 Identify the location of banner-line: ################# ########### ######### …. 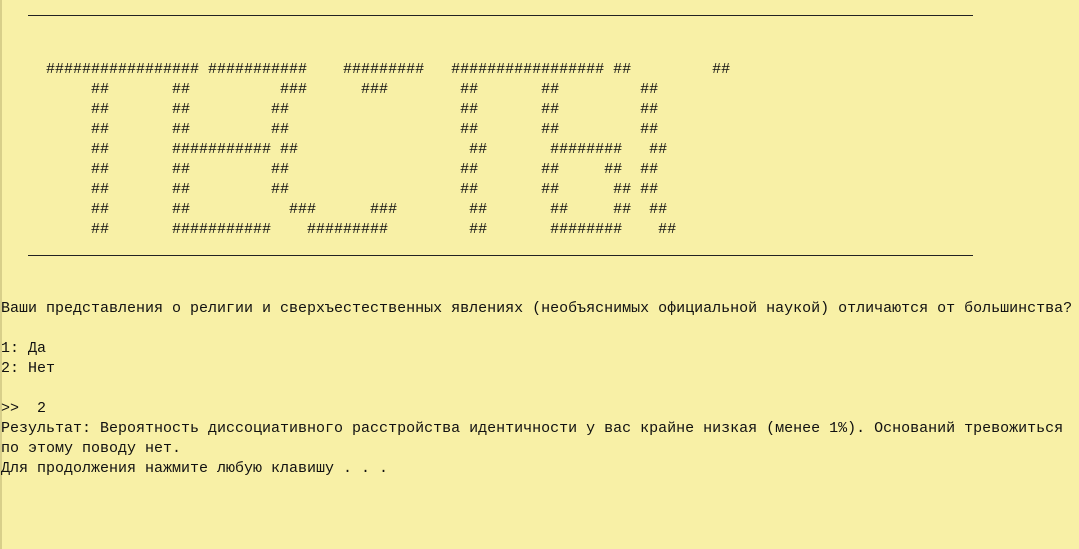
(366, 69).